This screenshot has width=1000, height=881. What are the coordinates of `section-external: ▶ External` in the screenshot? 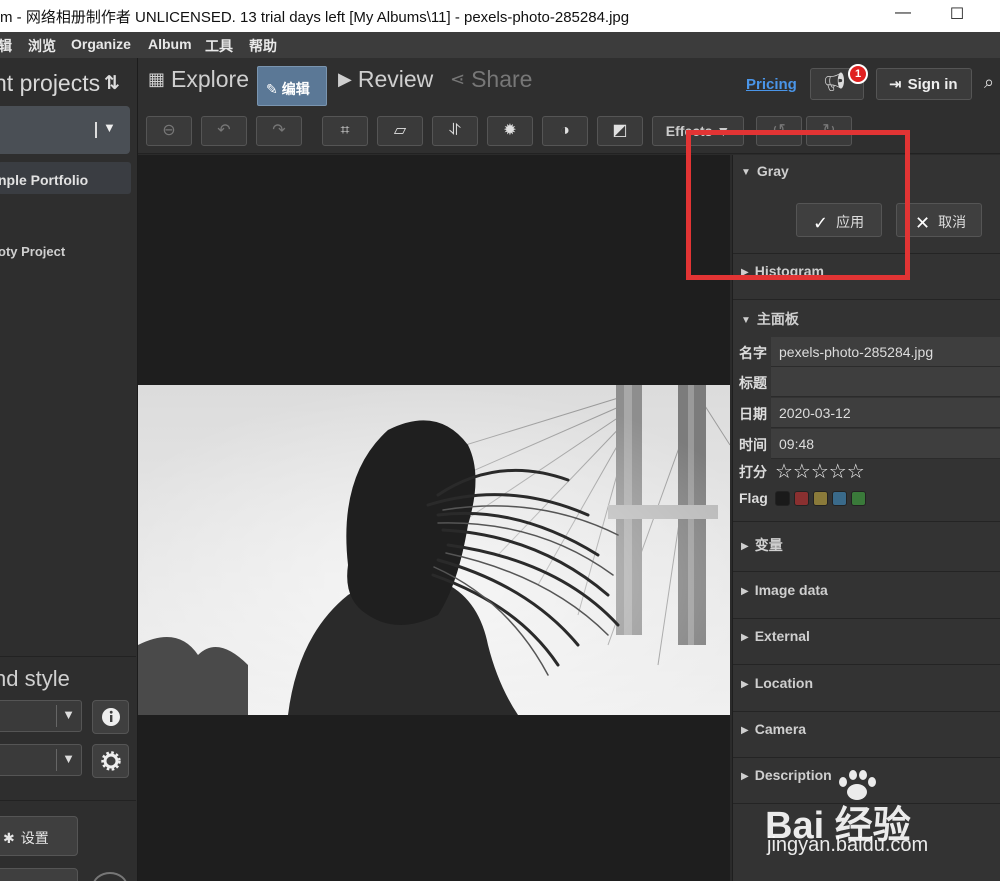 It's located at (775, 636).